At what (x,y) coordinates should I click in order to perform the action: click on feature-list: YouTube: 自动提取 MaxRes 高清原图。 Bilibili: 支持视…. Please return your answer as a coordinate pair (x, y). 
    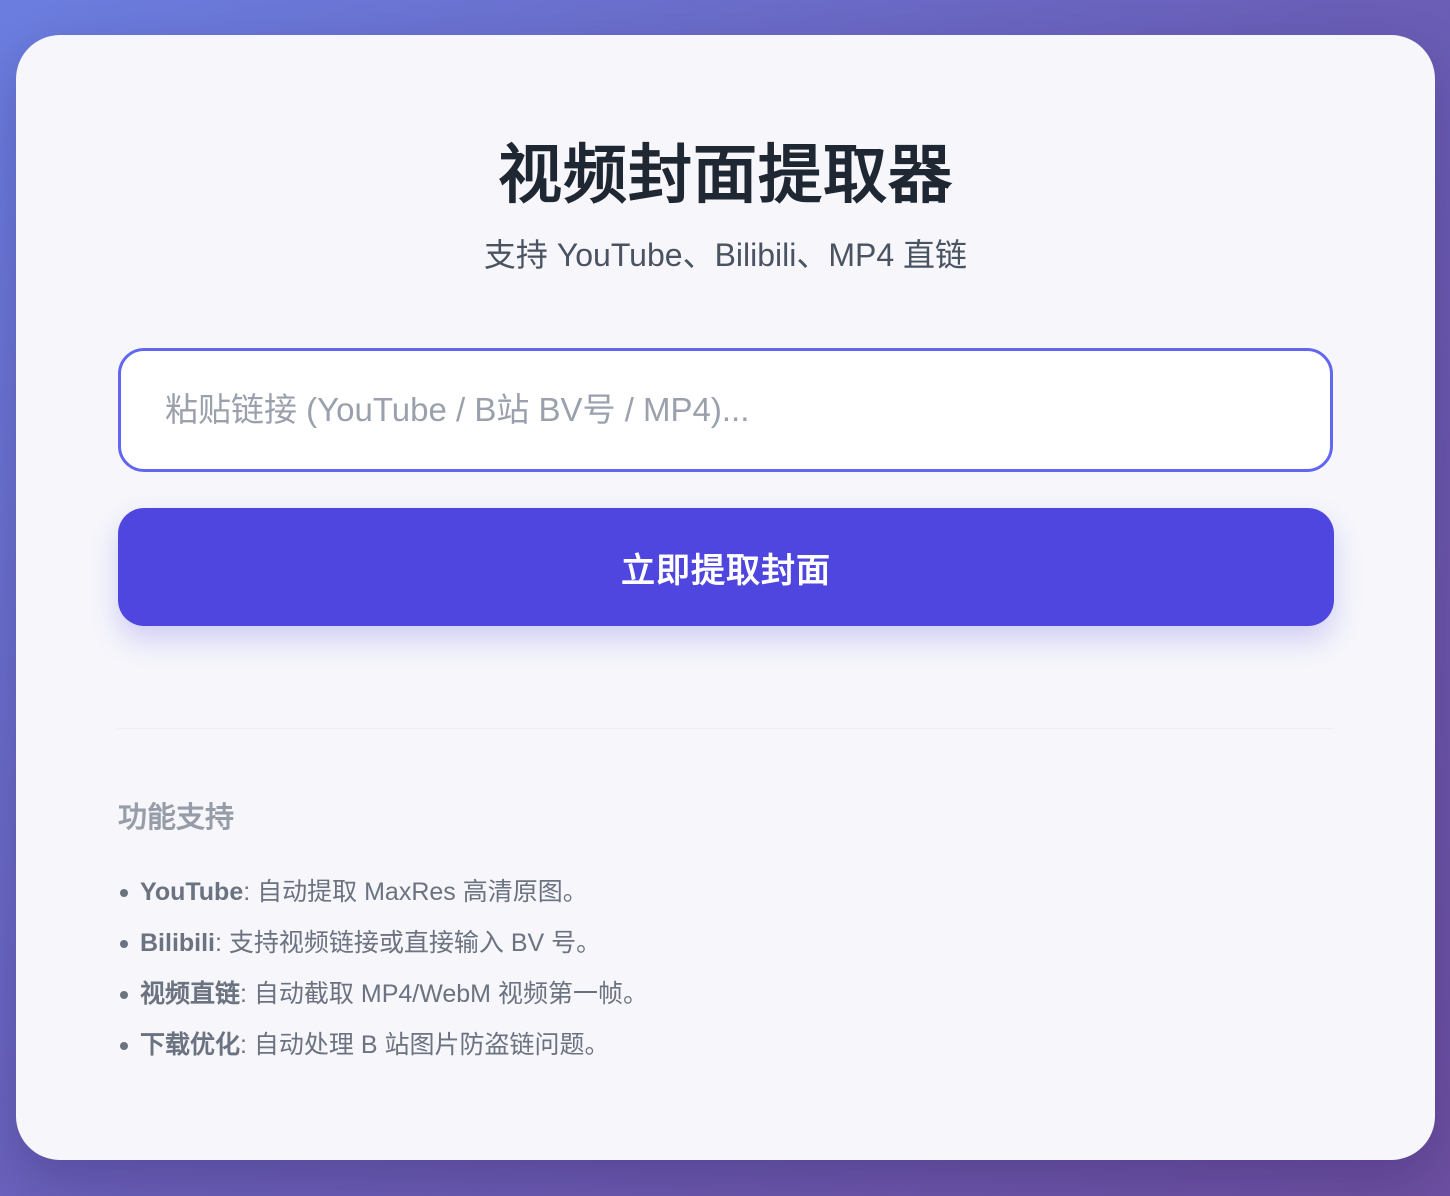
    Looking at the image, I should click on (383, 969).